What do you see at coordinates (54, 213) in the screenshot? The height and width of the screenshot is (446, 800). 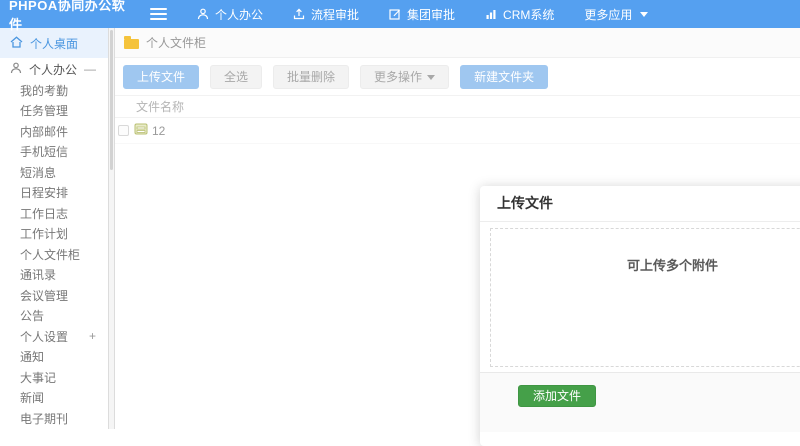 I see `sidebar-item-work-log: 工作日志` at bounding box center [54, 213].